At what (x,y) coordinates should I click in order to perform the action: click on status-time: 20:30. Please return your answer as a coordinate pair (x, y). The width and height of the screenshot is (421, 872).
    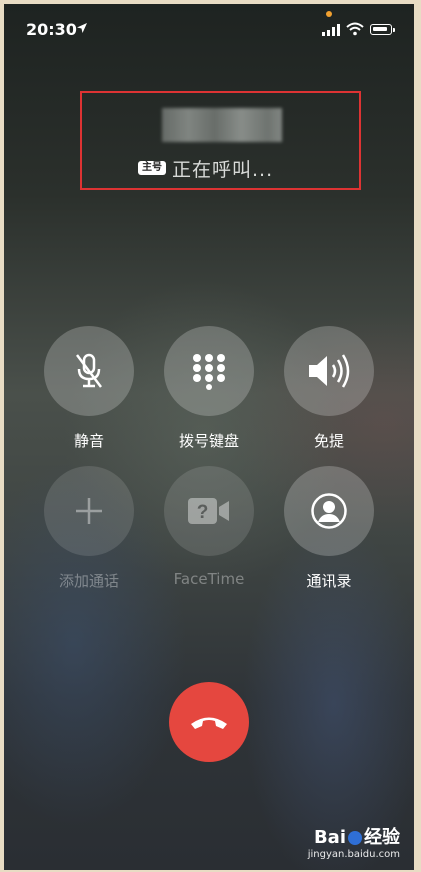
    Looking at the image, I should click on (51, 29).